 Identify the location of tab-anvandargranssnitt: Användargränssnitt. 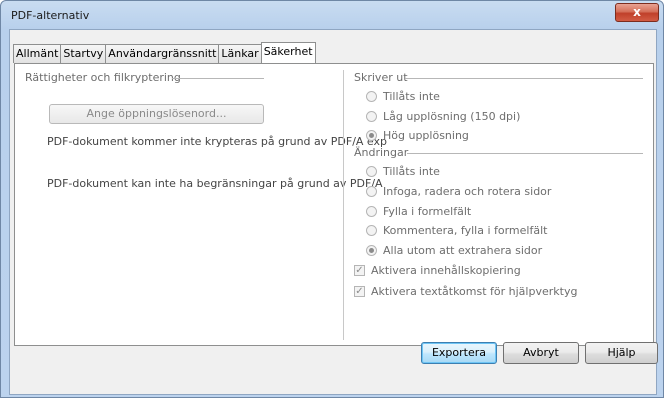
(162, 53).